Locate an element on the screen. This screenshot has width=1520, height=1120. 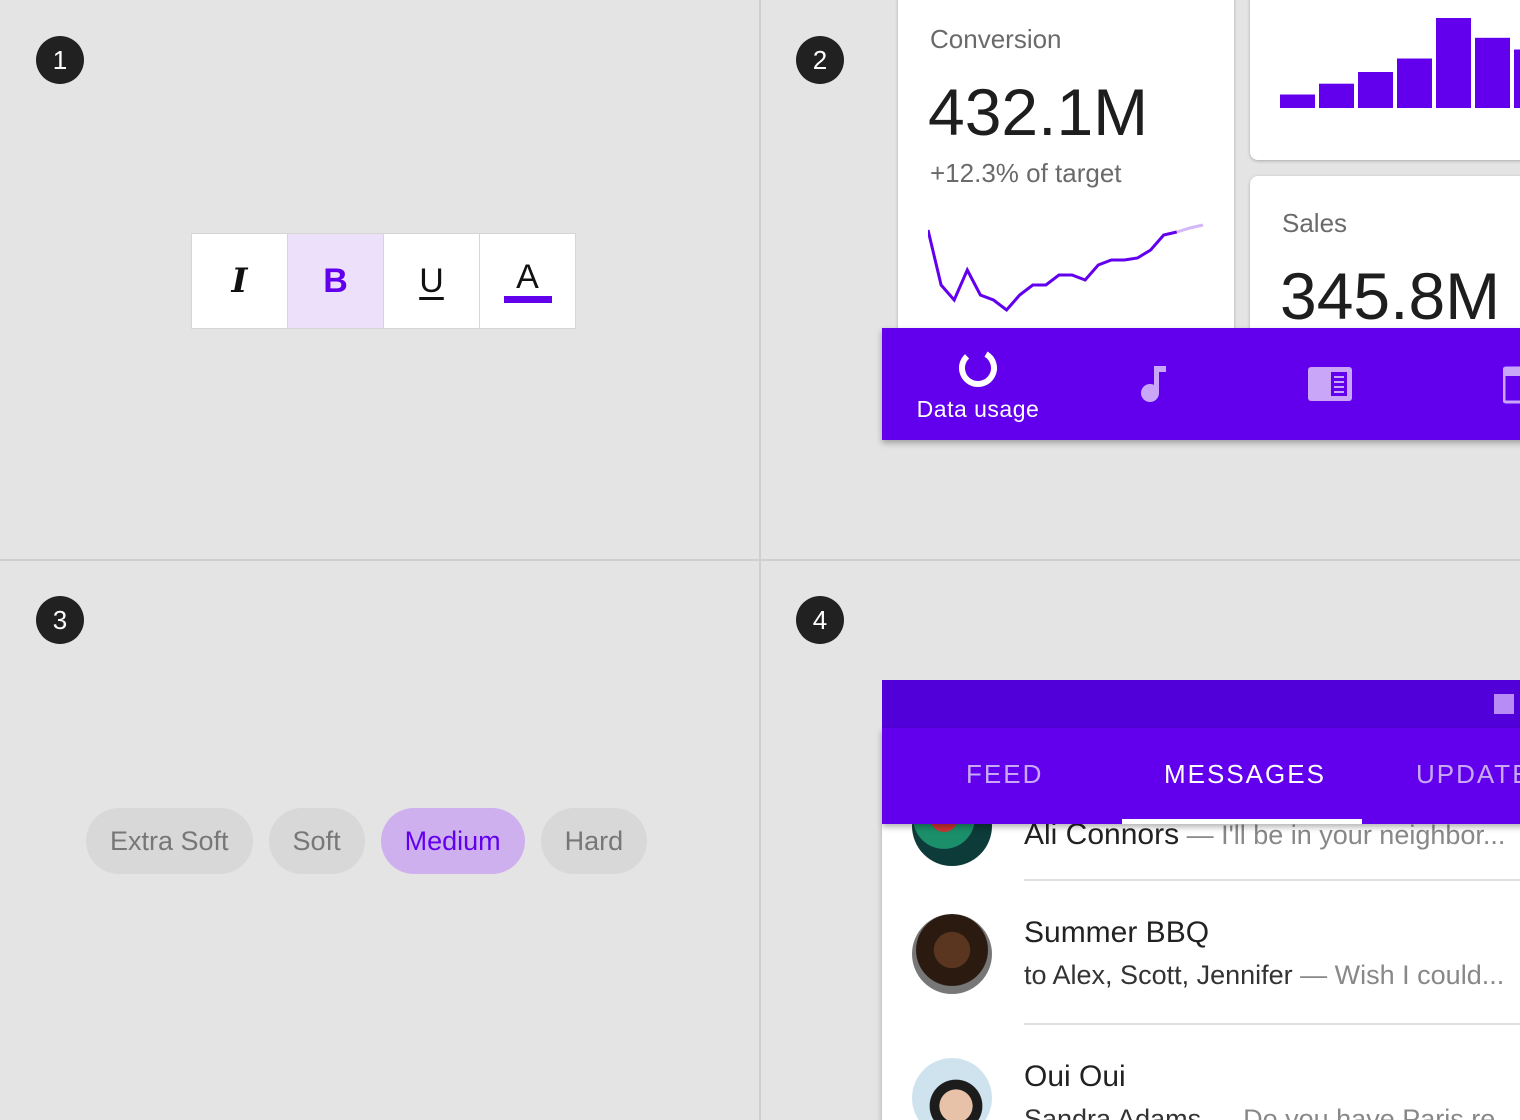
conversion-sparkline is located at coordinates (1066, 268).